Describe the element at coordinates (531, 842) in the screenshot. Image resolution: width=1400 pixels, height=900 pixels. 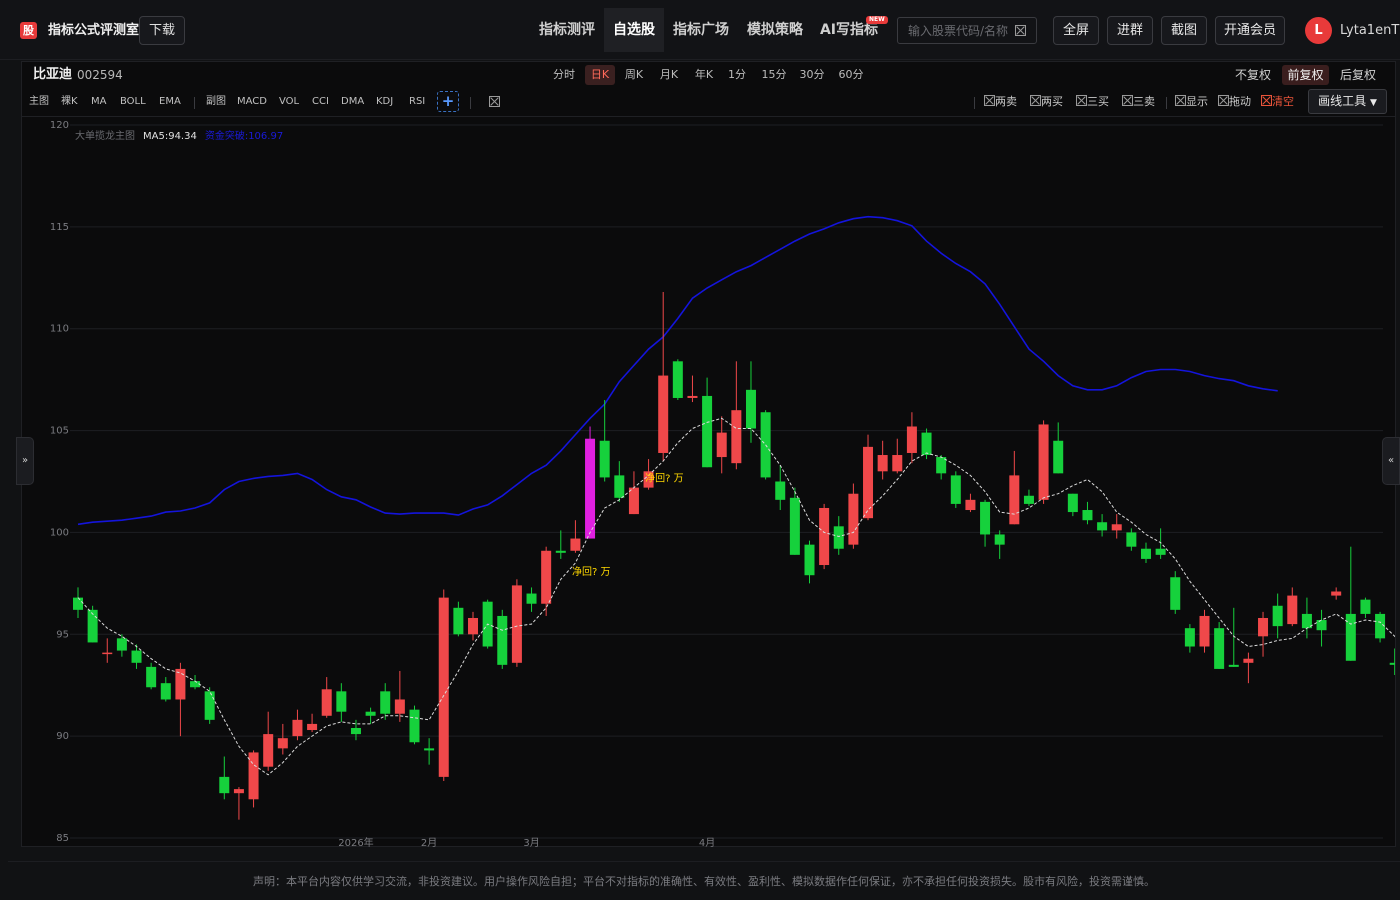
I see `x-tick-label: 3月` at that location.